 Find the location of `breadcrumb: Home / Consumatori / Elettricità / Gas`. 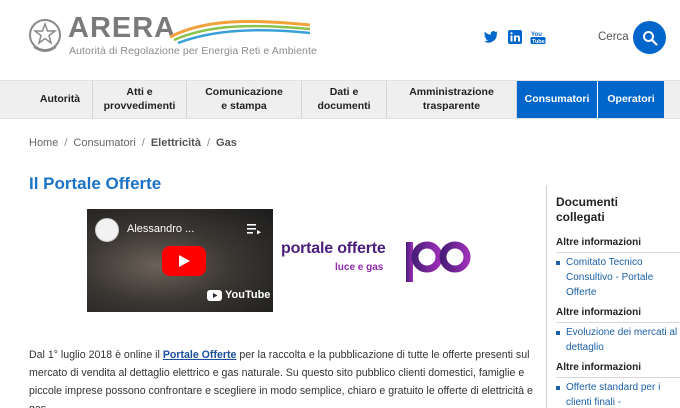

breadcrumb: Home / Consumatori / Elettricità / Gas is located at coordinates (133, 143).